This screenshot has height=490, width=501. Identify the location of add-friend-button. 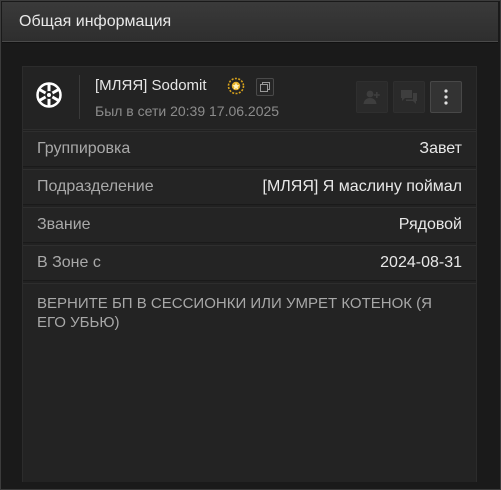
(372, 97).